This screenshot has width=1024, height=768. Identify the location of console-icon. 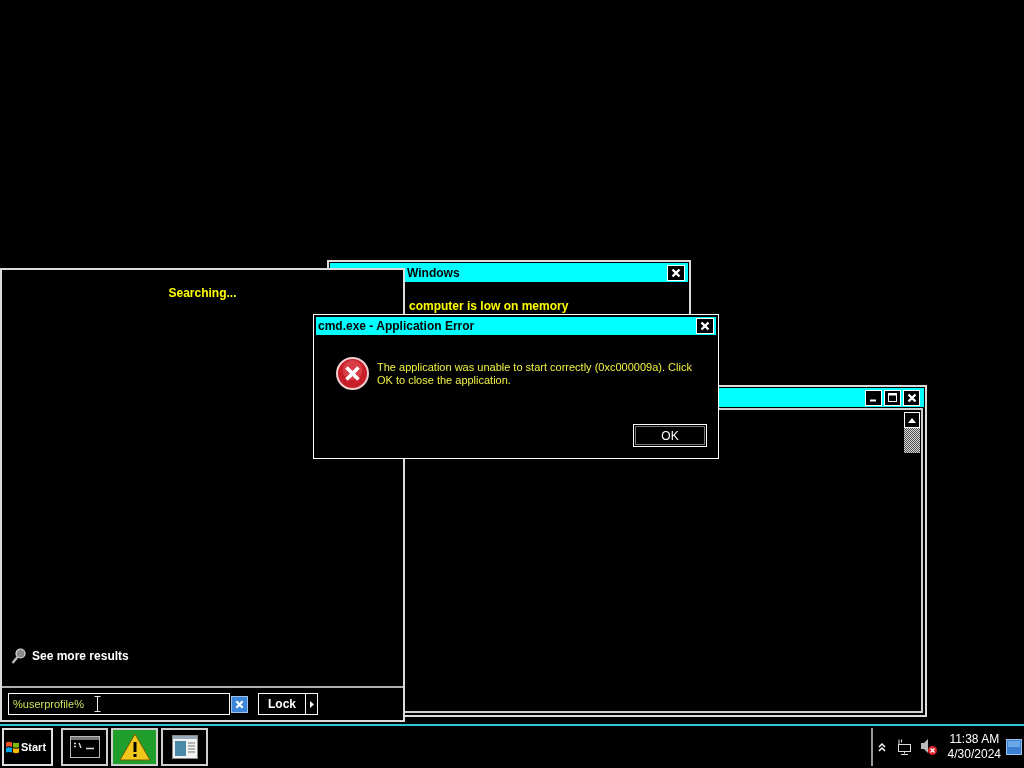
(84, 747).